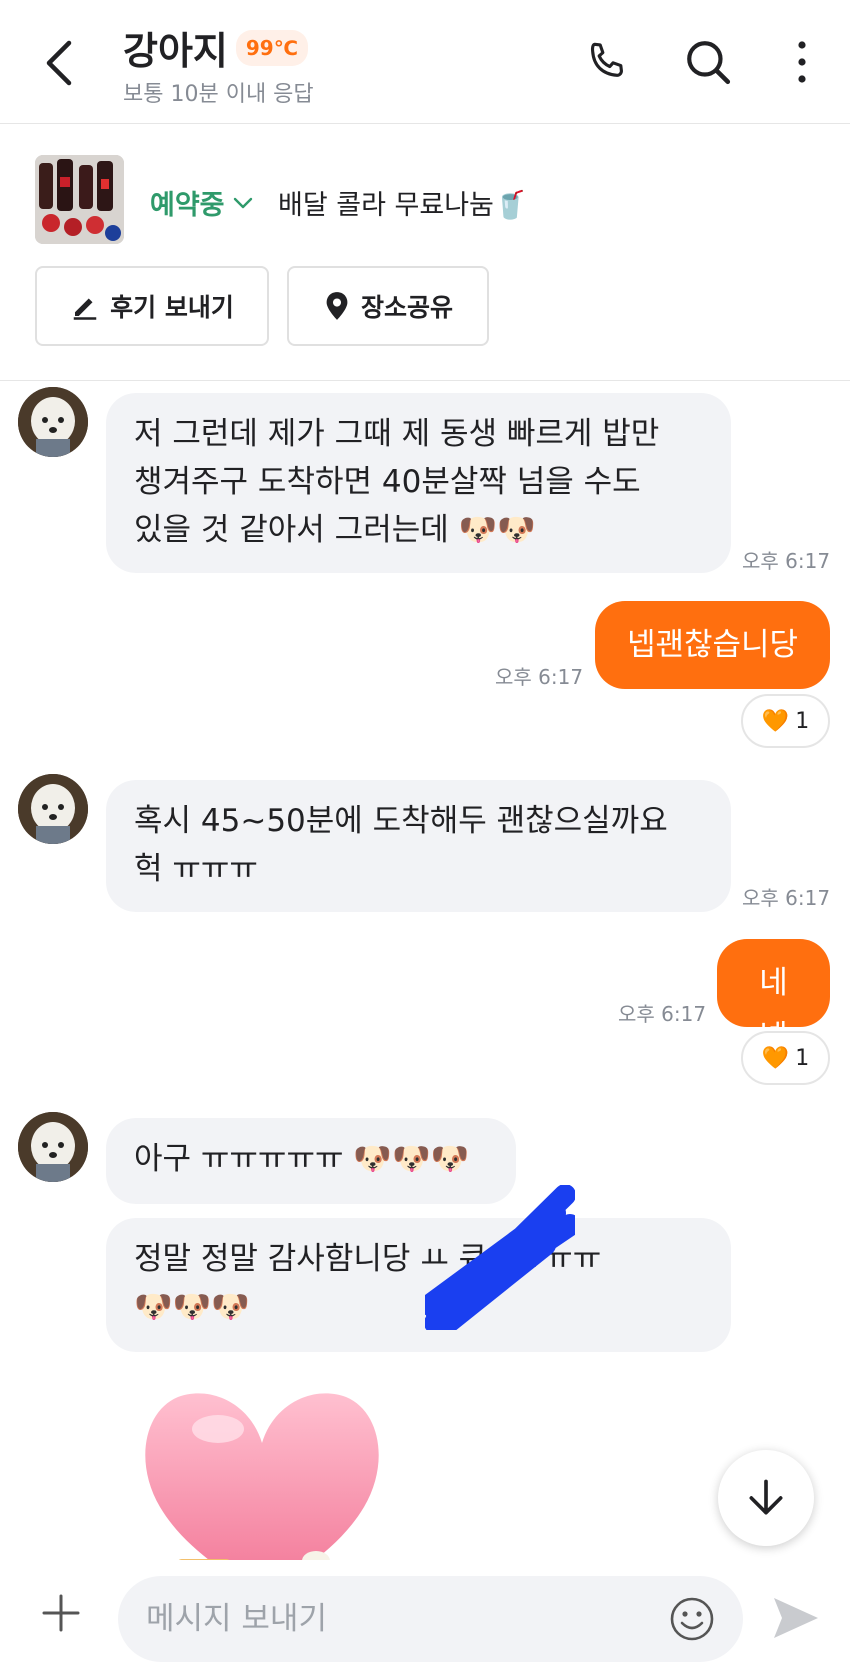  I want to click on response-time-text: 보통 10분 이내 응답, so click(218, 94).